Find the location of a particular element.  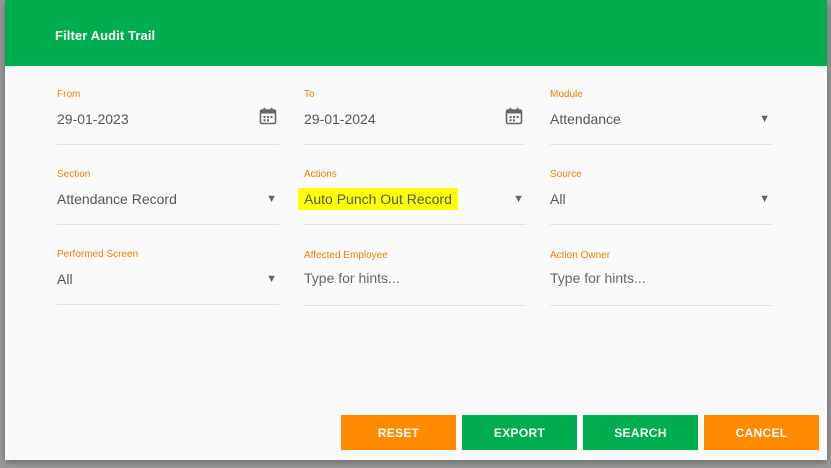

affected-employee-label: Affected Employee is located at coordinates (346, 255).